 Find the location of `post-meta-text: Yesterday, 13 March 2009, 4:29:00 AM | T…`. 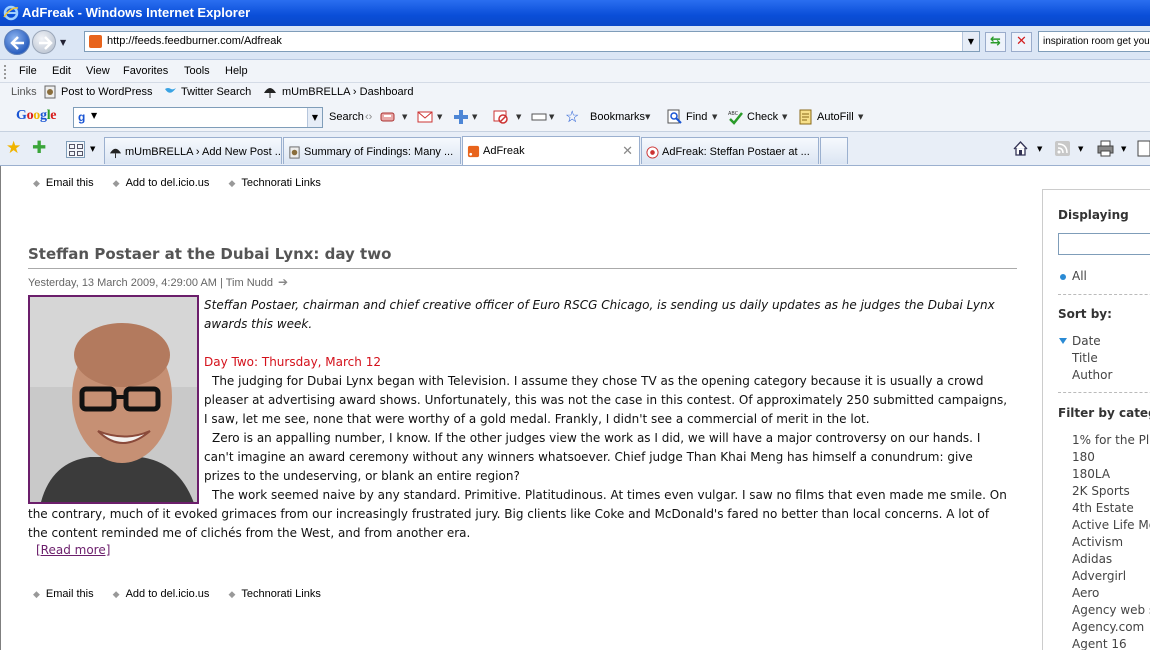

post-meta-text: Yesterday, 13 March 2009, 4:29:00 AM | T… is located at coordinates (150, 283).